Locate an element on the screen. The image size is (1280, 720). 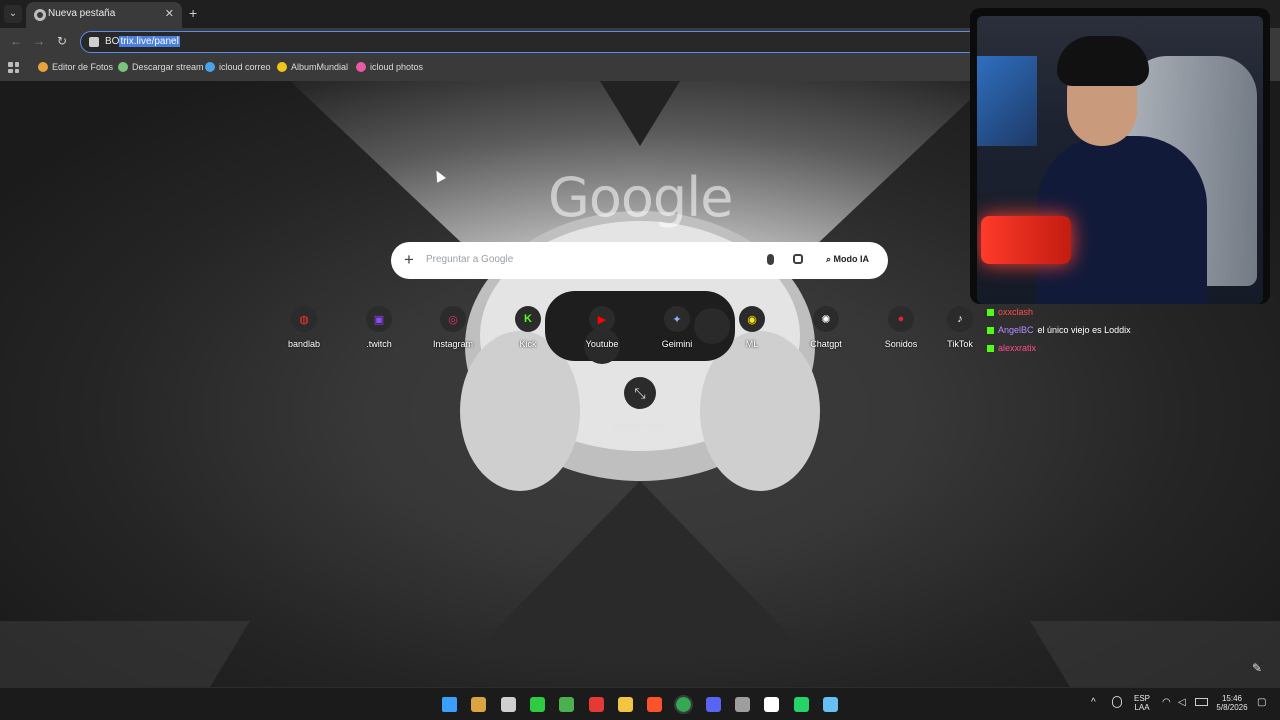
show-less-button: ⤡ is located at coordinates (640, 393).